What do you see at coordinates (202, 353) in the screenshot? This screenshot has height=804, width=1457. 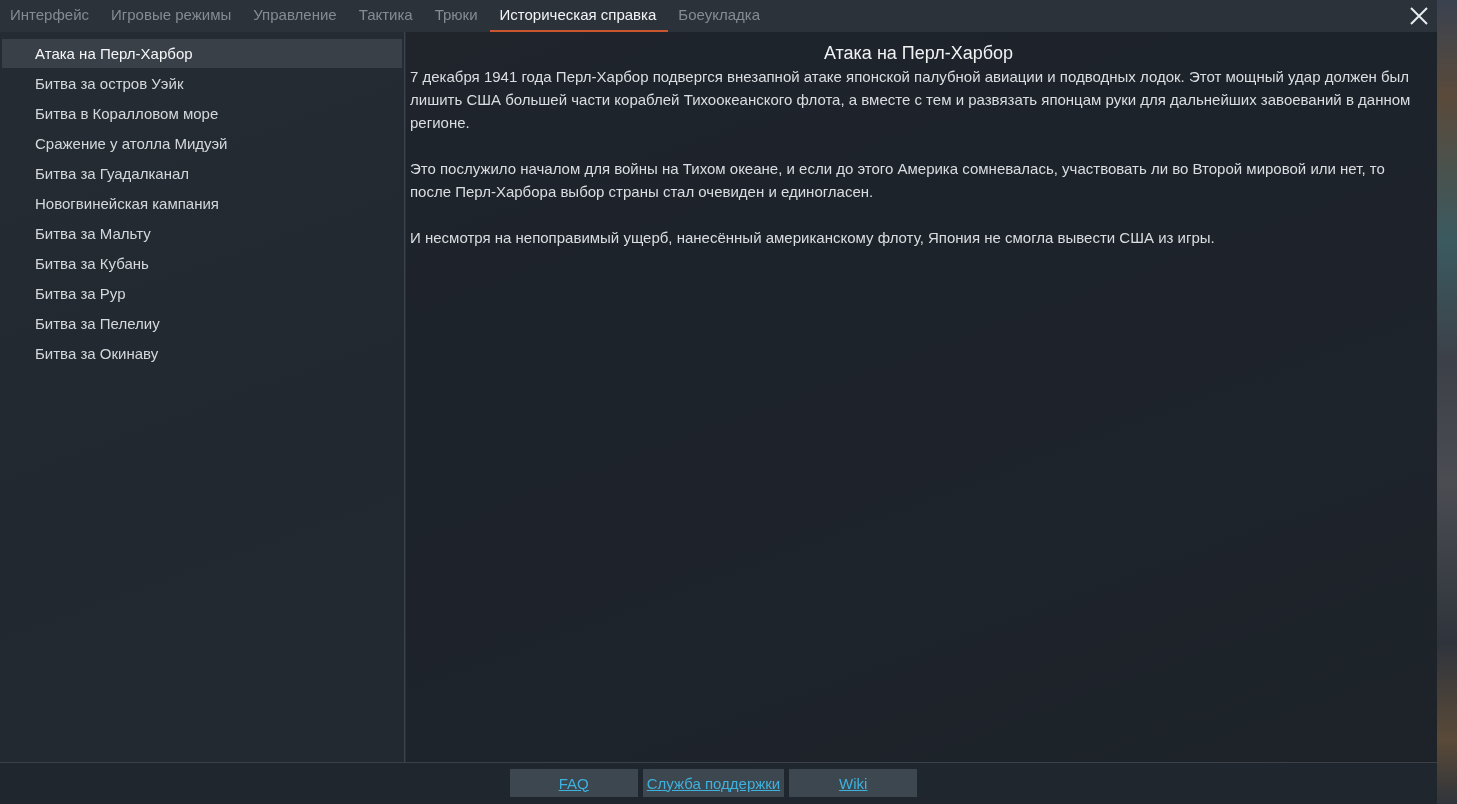 I see `sidebar-item: Битва за Окинаву` at bounding box center [202, 353].